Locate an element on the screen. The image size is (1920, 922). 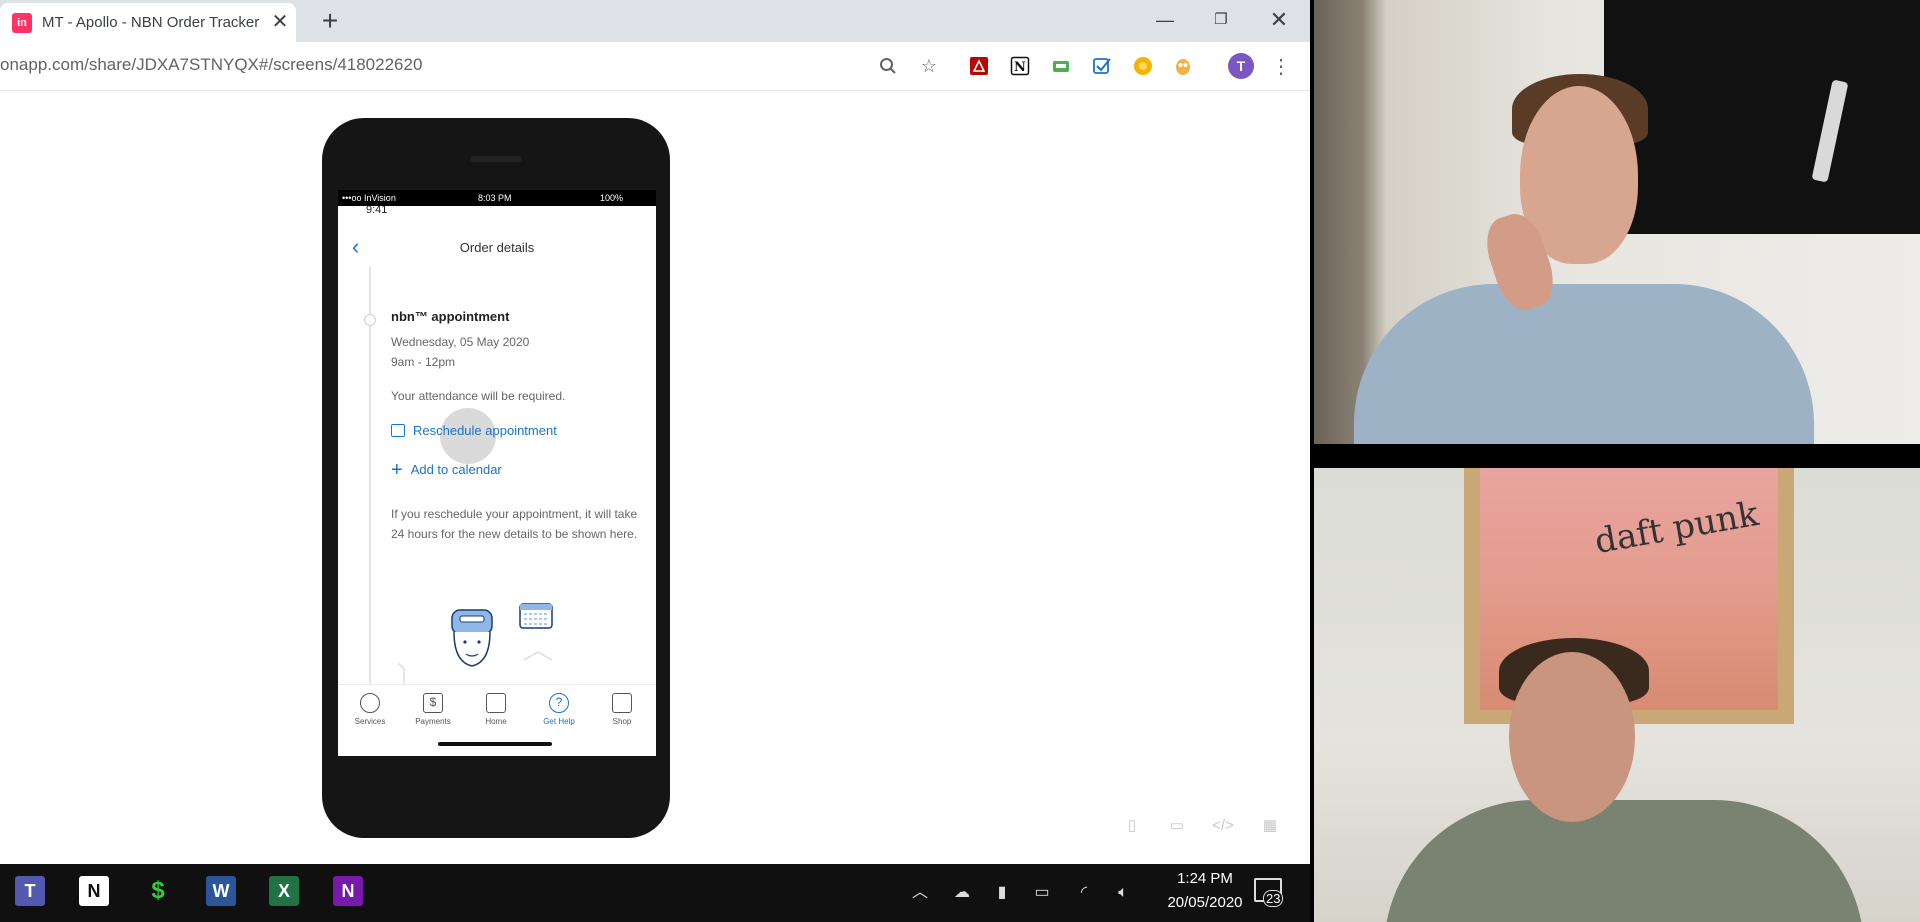
notification-count-badge: 23 is located at coordinates (1273, 898).